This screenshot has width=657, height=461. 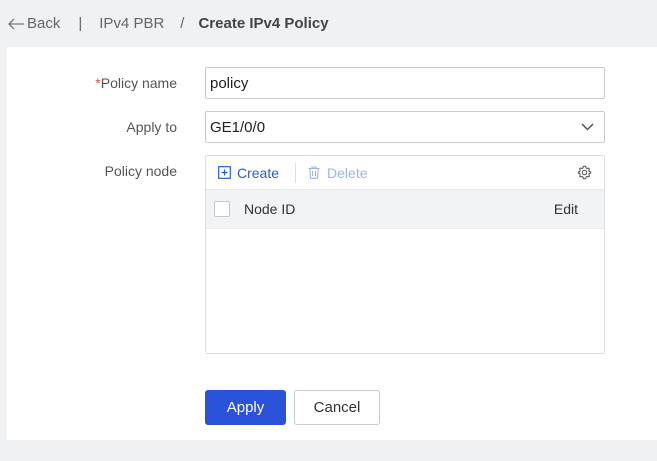 What do you see at coordinates (405, 209) in the screenshot?
I see `table-header: Node ID Edit` at bounding box center [405, 209].